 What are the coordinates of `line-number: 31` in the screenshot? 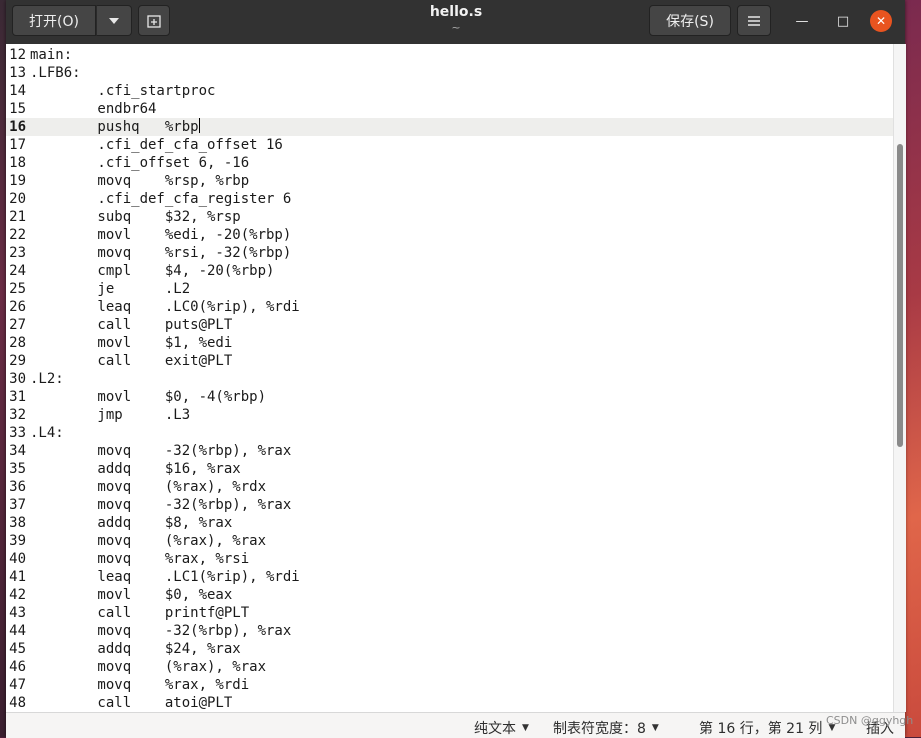 It's located at (17, 397).